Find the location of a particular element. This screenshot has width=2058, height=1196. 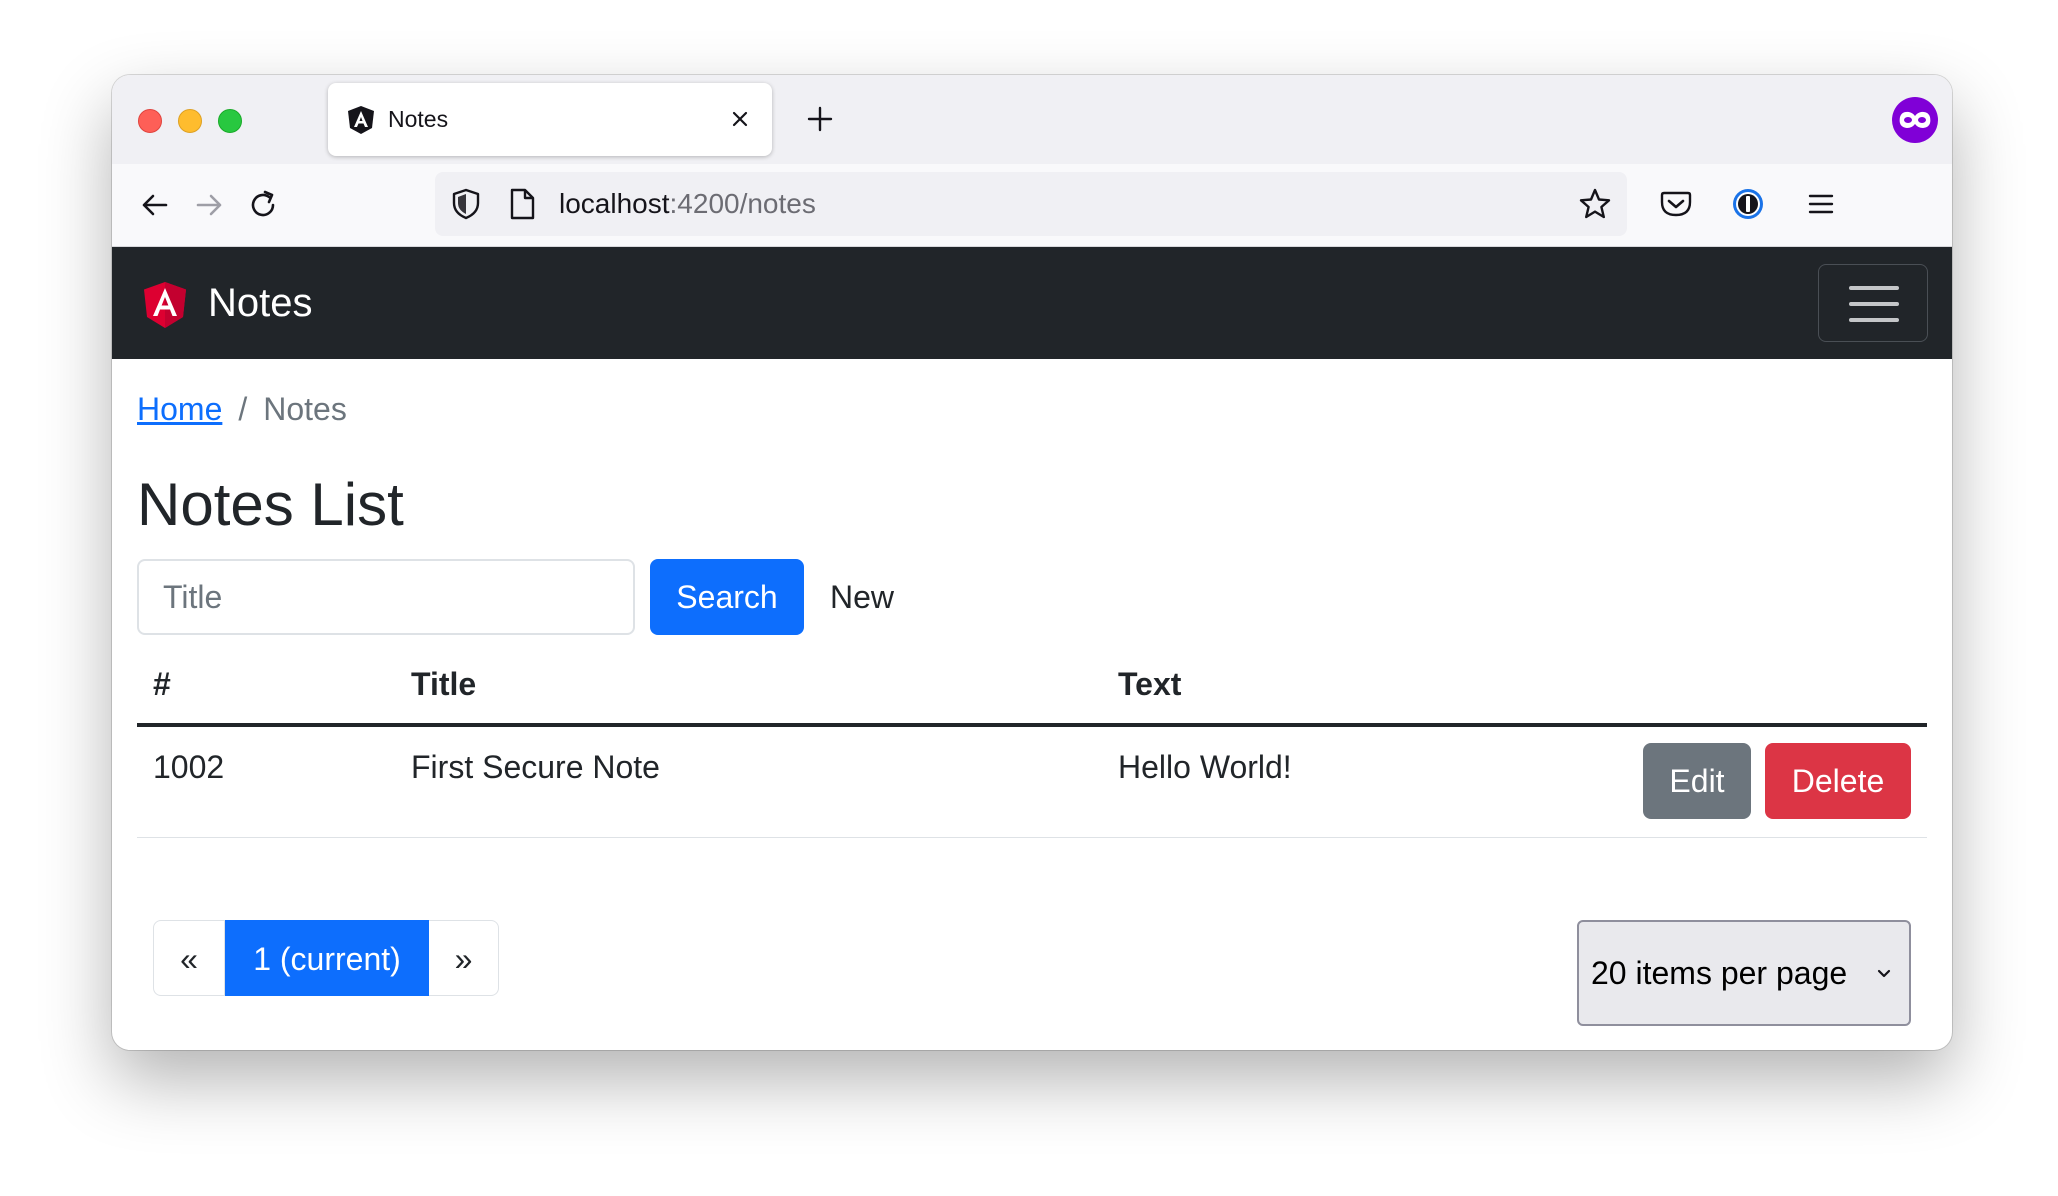

angular-icon is located at coordinates (361, 120).